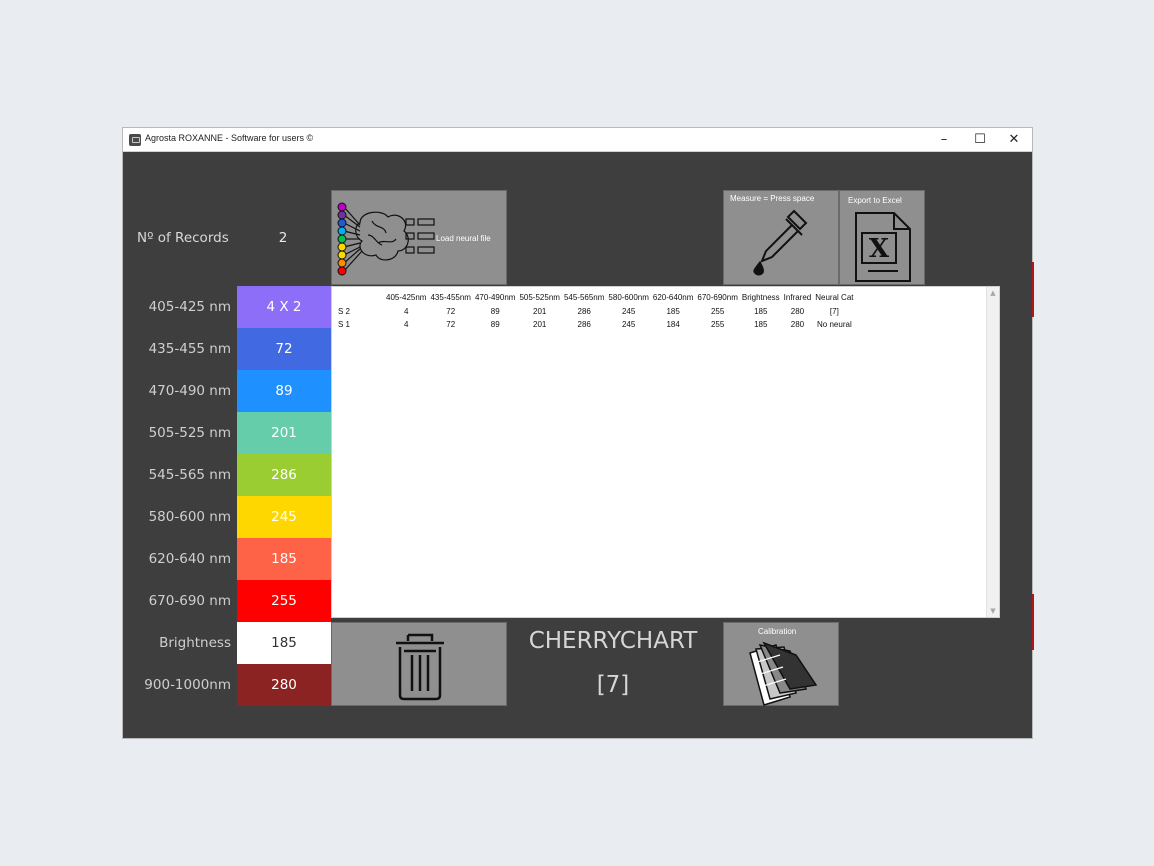 This screenshot has height=866, width=1154. I want to click on band-value: 245, so click(284, 517).